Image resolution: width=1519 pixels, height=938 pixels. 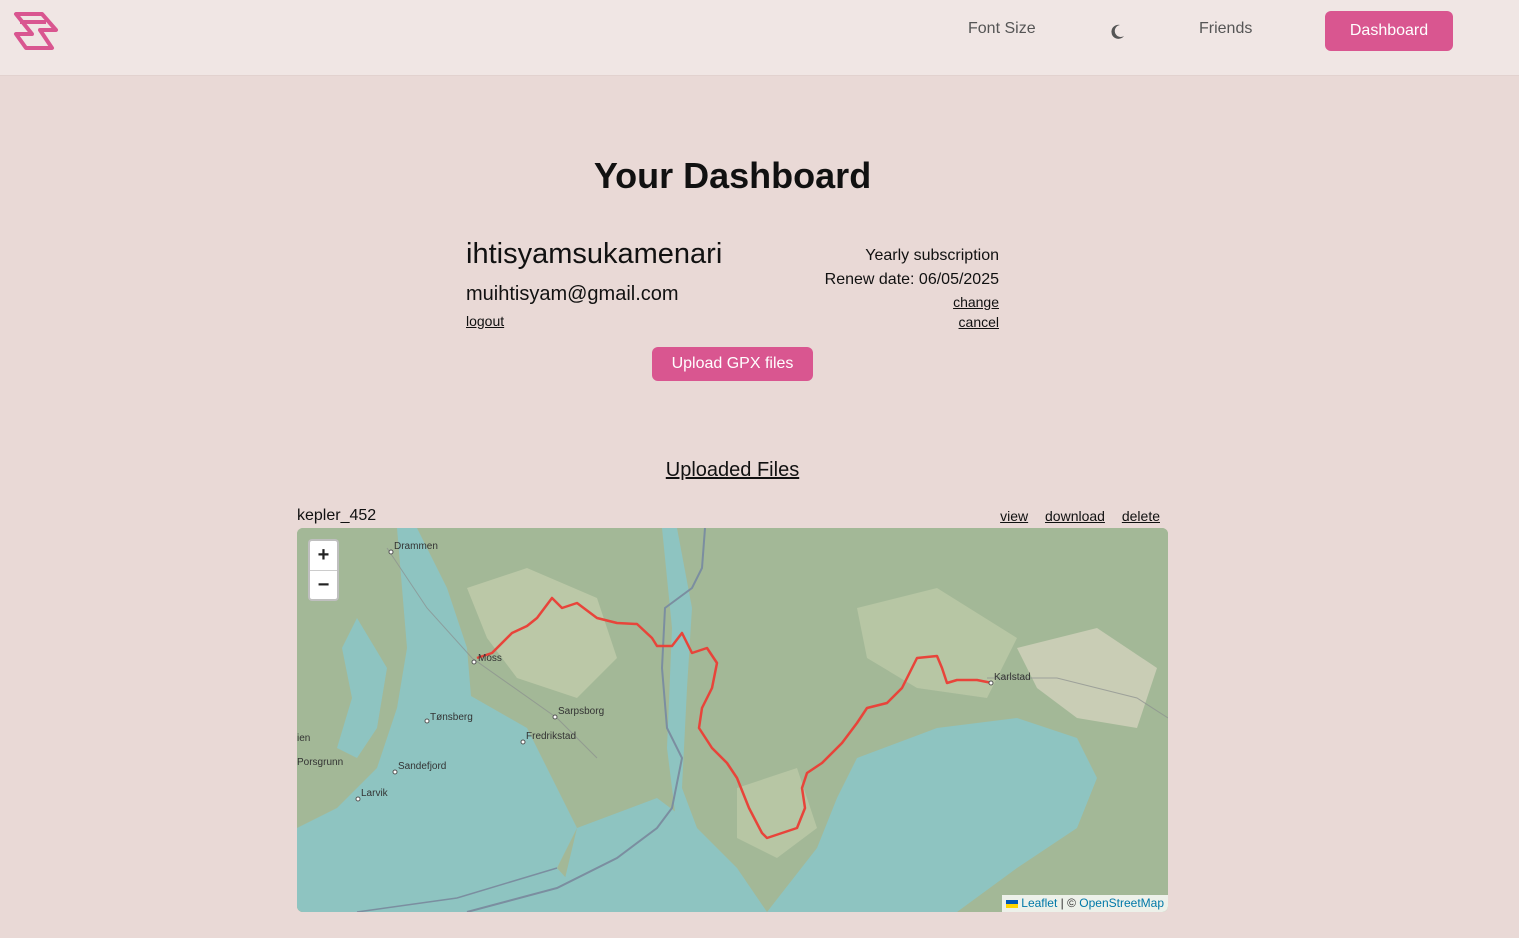 I want to click on delete-file-link: delete, so click(x=1141, y=516).